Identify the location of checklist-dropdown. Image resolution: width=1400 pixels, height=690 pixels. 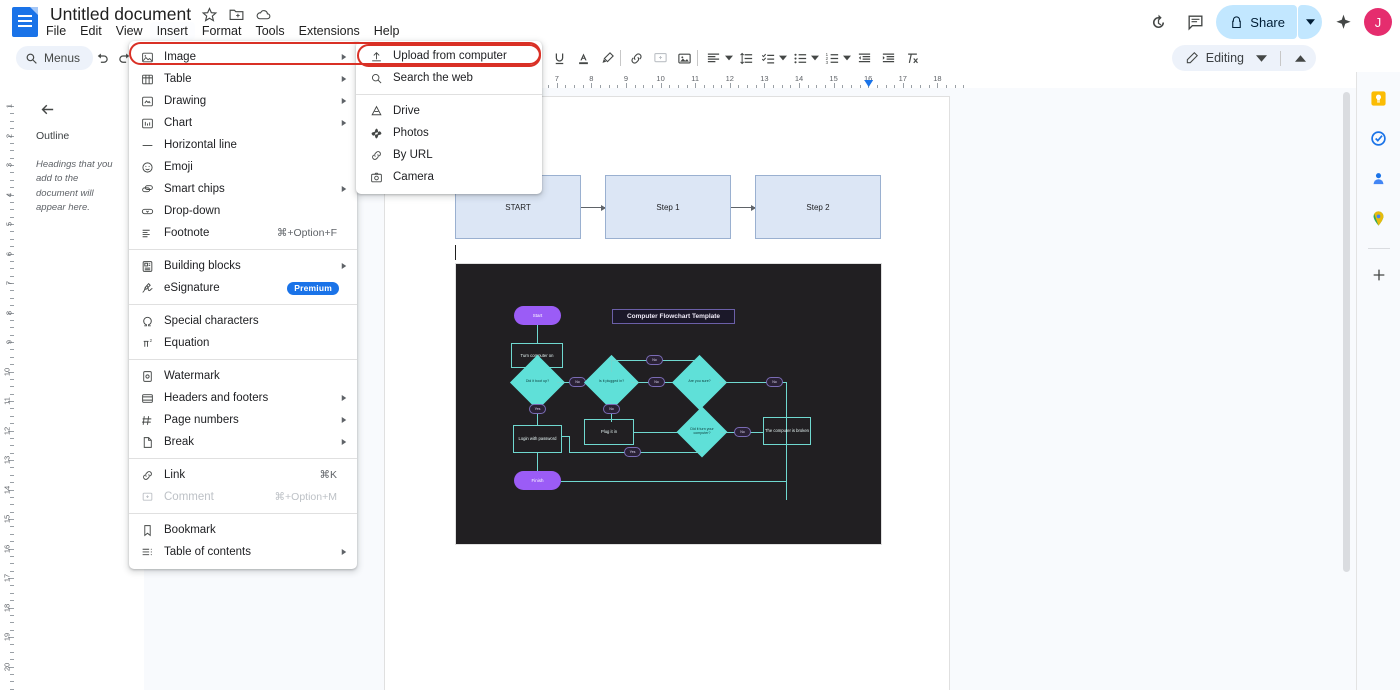
(782, 58).